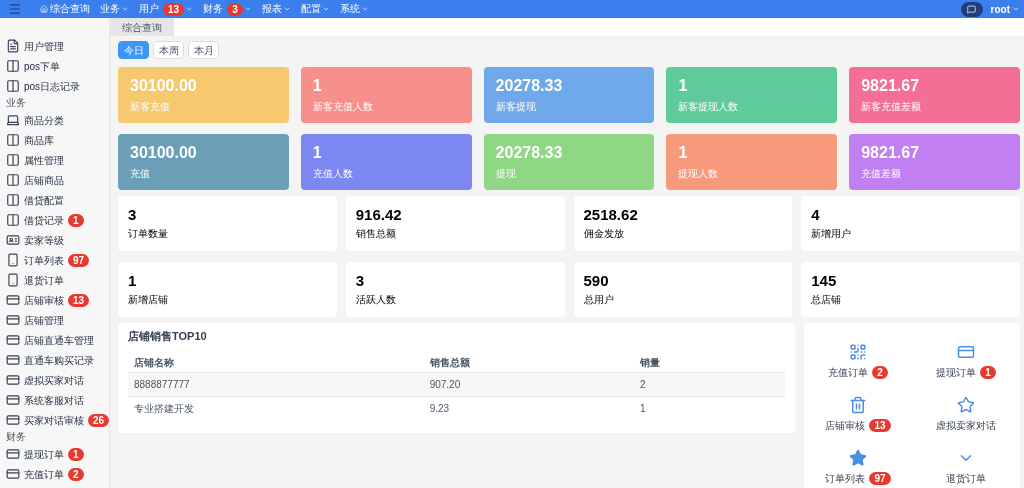 Image resolution: width=1024 pixels, height=488 pixels. Describe the element at coordinates (65, 9) in the screenshot. I see `nav-menu-item: 综合查询` at that location.